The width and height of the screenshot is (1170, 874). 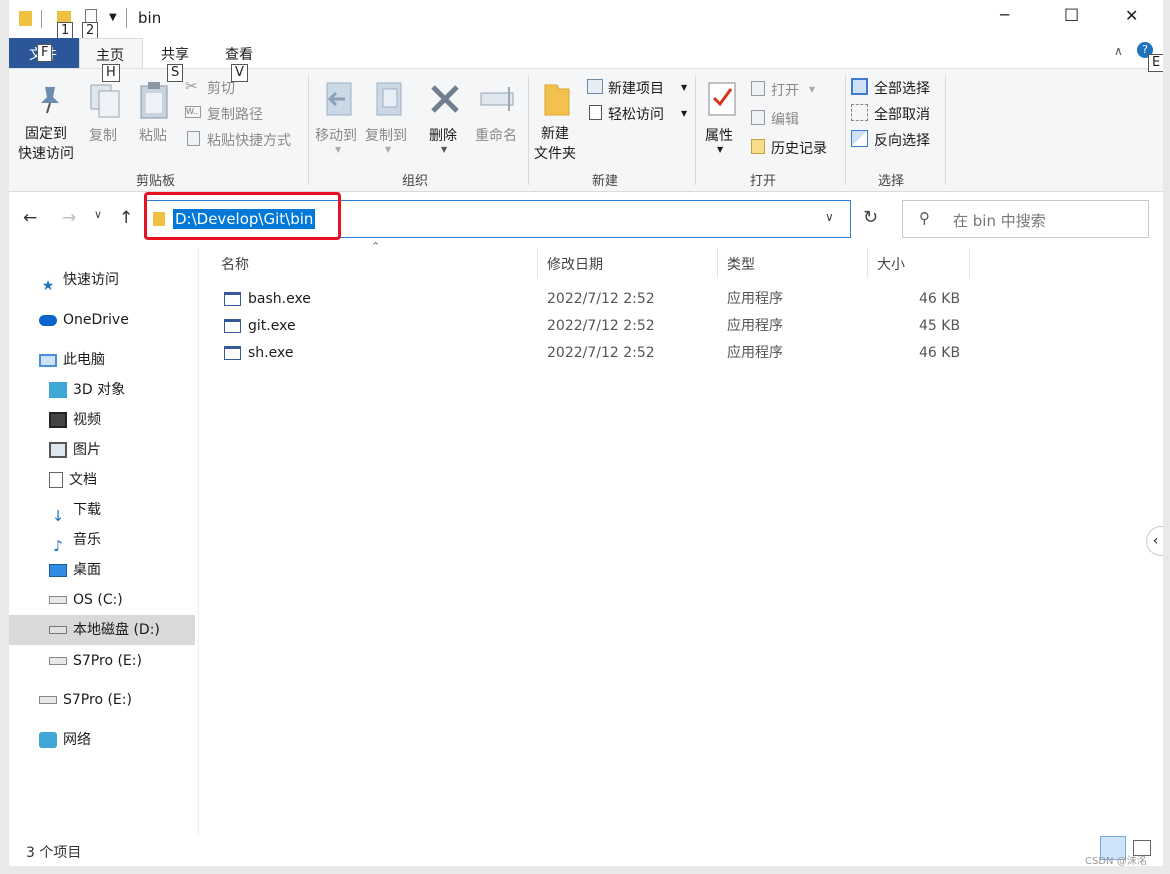 What do you see at coordinates (899, 88) in the screenshot?
I see `select-all-button: 全部选择` at bounding box center [899, 88].